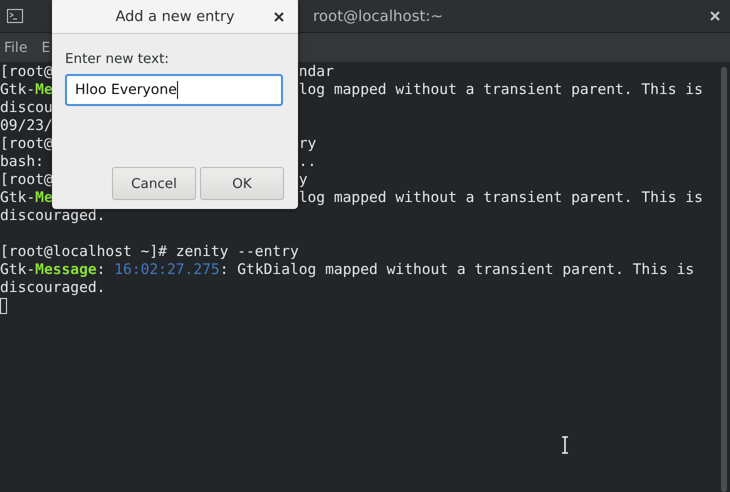  What do you see at coordinates (174, 90) in the screenshot?
I see `text-input: Hloo Everyone` at bounding box center [174, 90].